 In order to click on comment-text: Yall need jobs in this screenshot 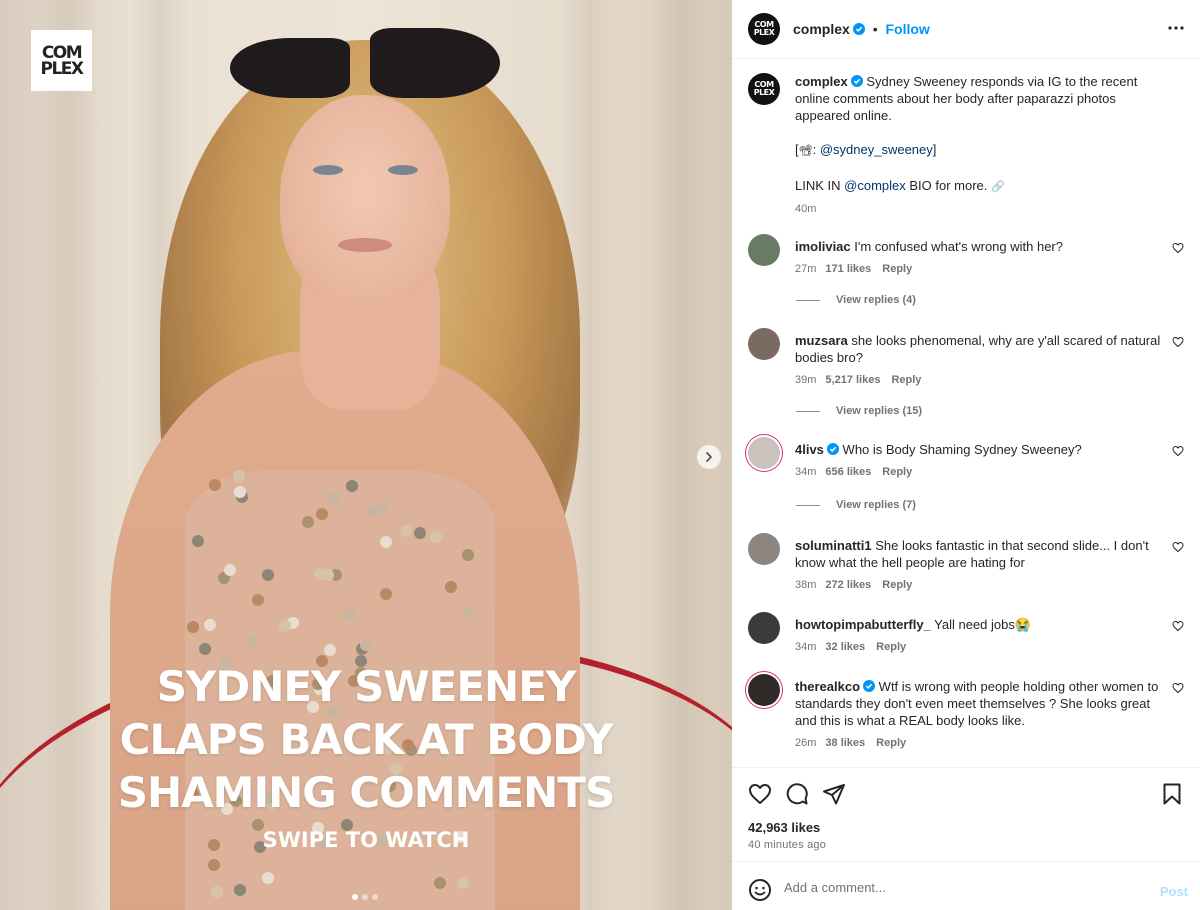, I will do `click(974, 624)`.